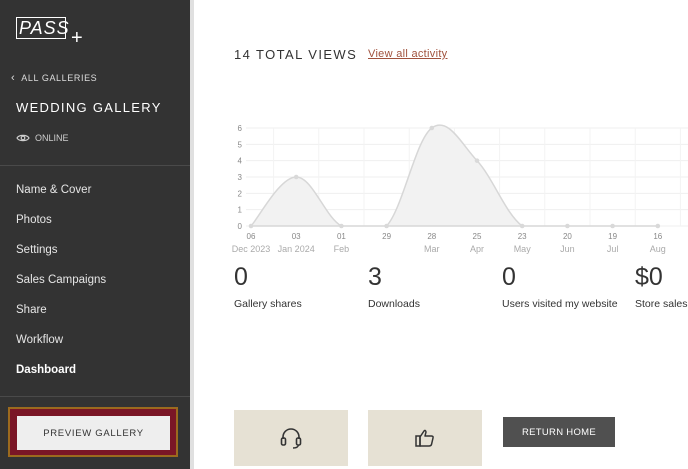 This screenshot has width=688, height=469. Describe the element at coordinates (61, 253) in the screenshot. I see `sidebar-item-settings: Settings` at that location.